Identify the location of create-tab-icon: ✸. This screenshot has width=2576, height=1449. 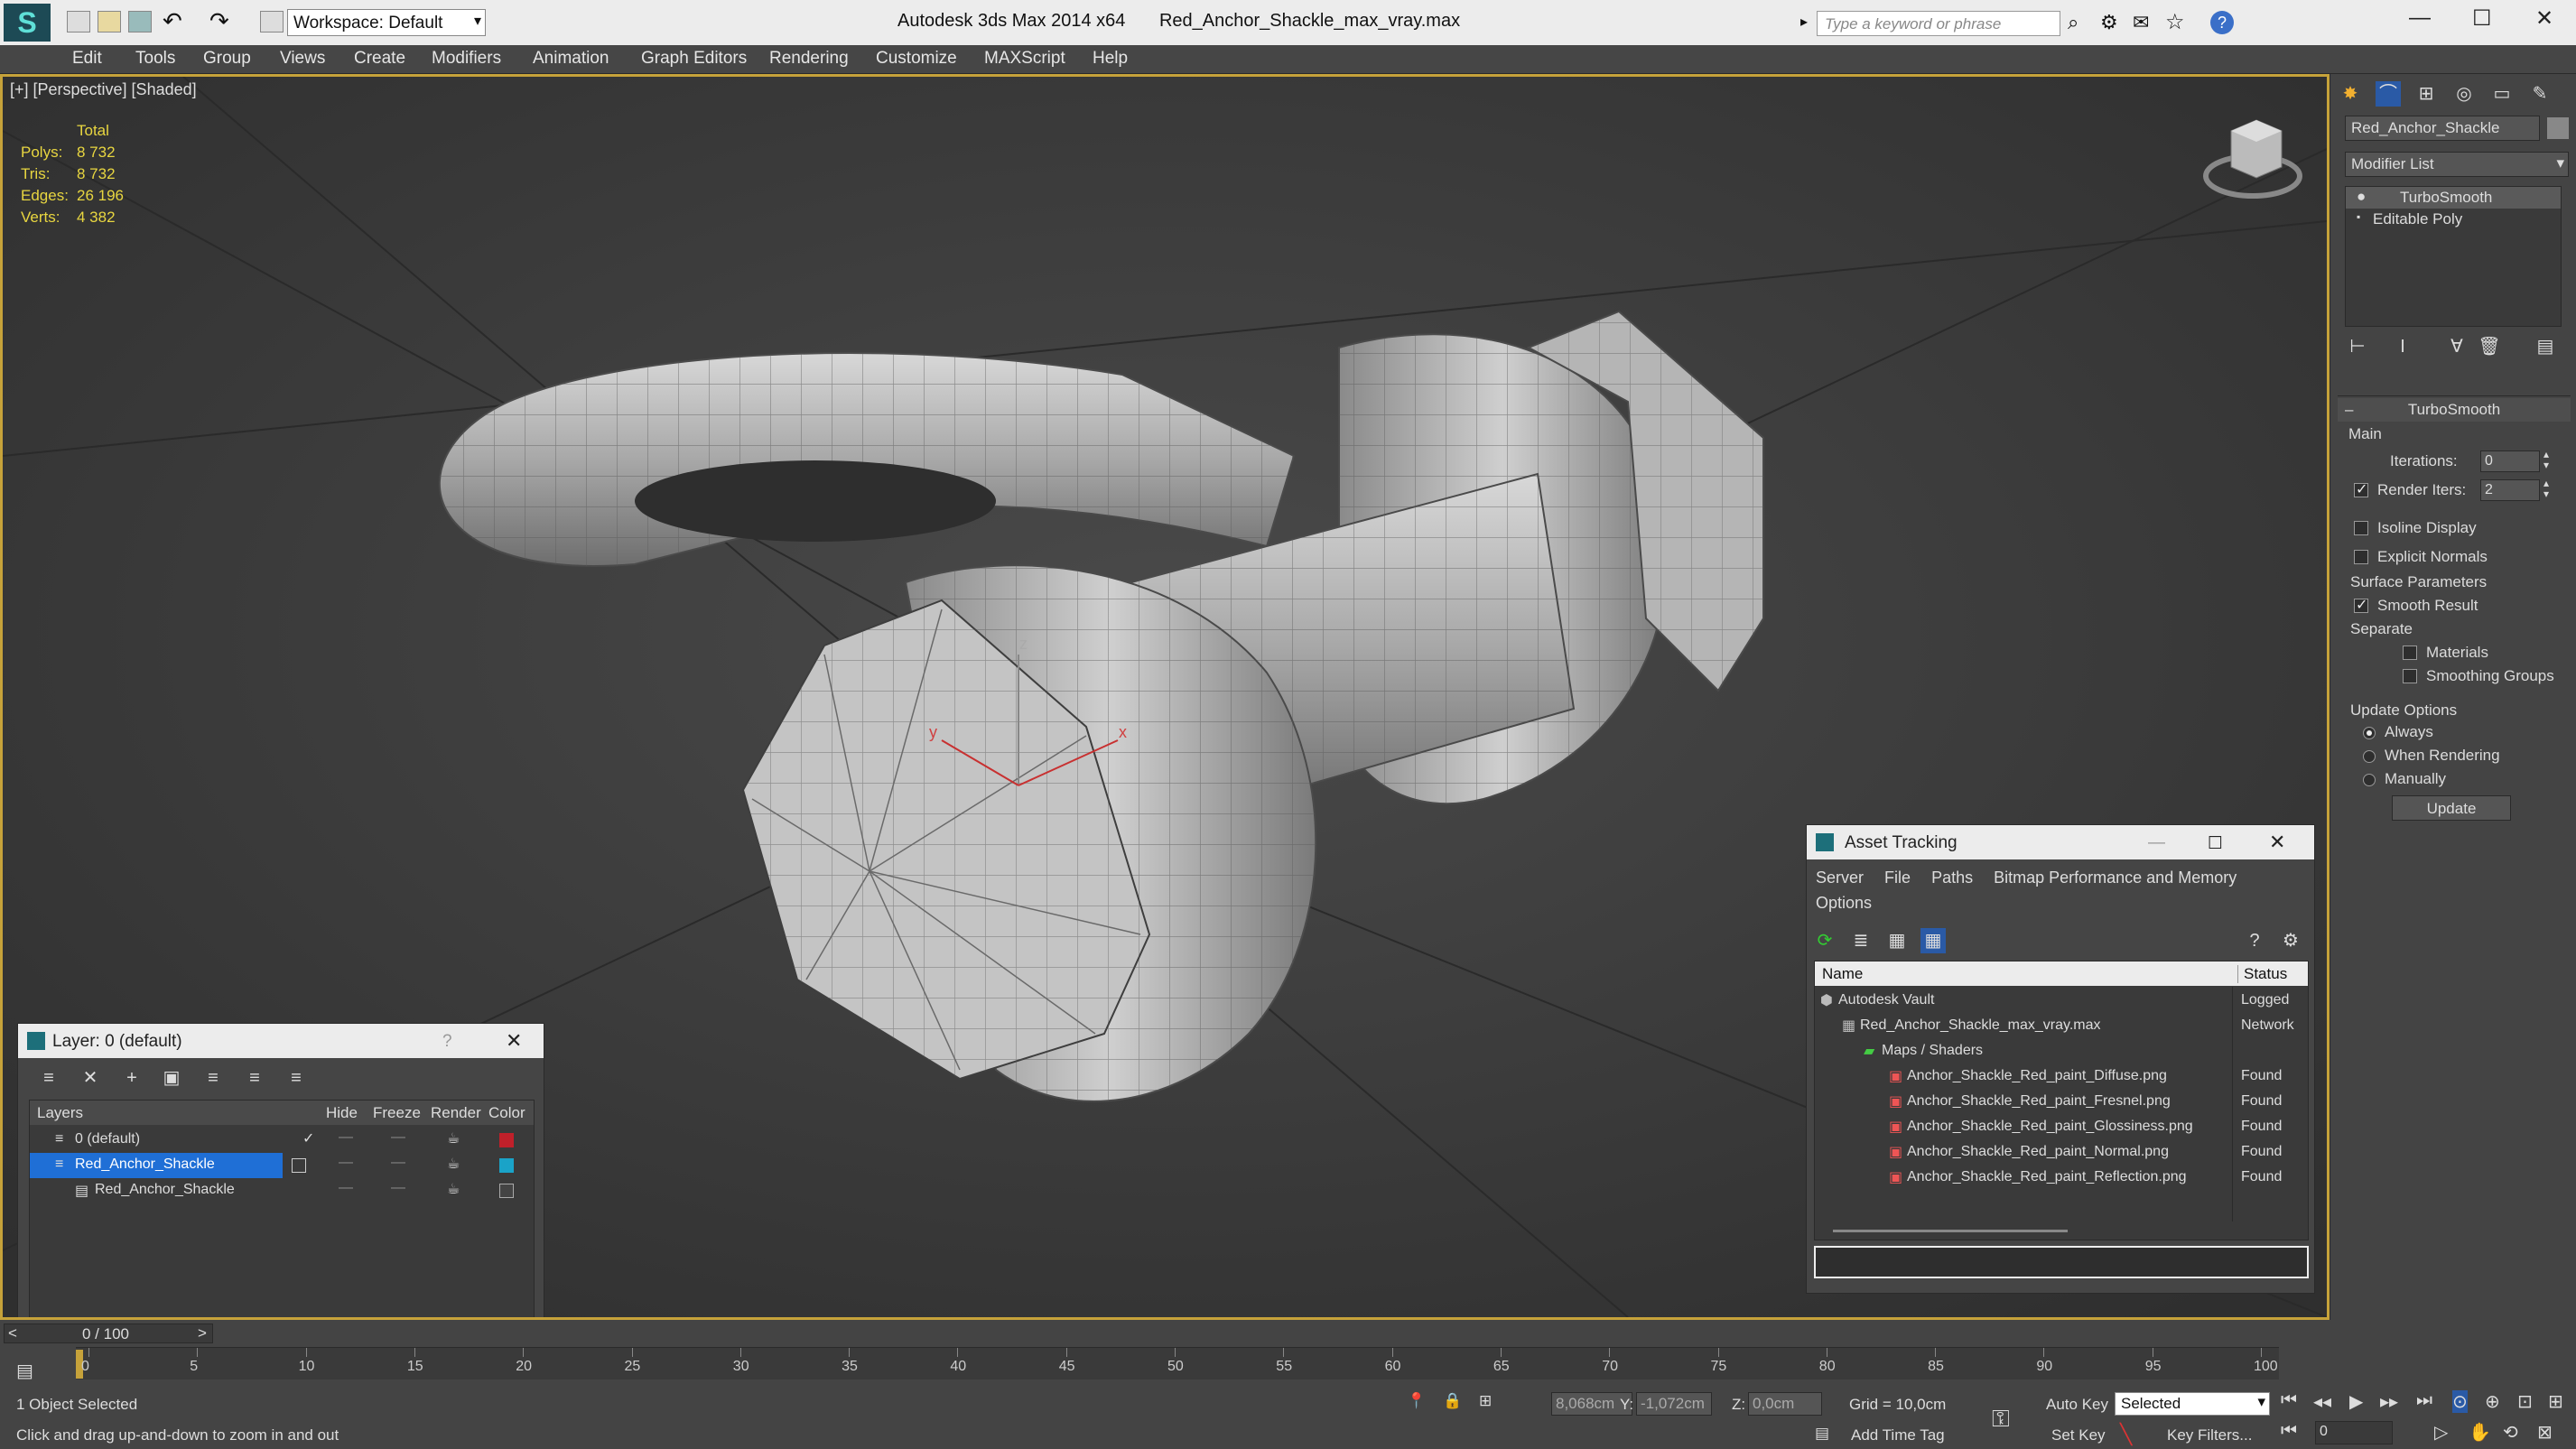
(2350, 94).